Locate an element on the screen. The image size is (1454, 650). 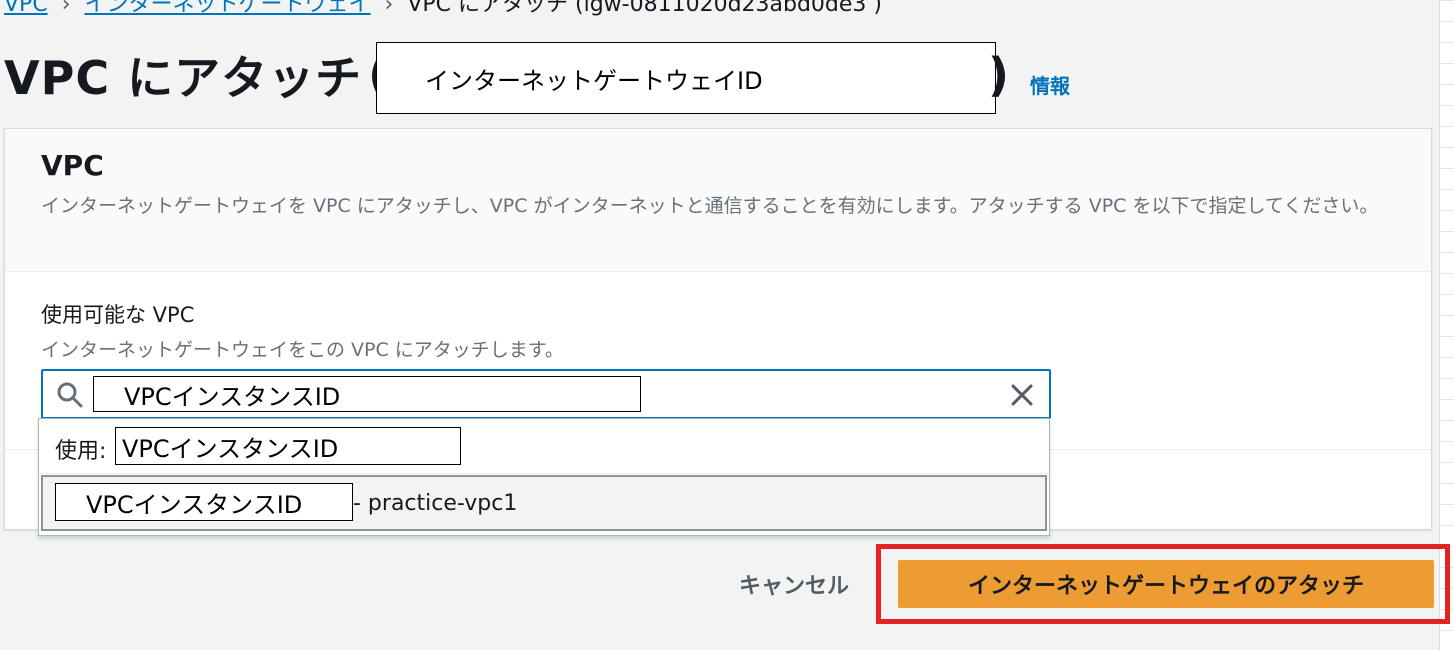
redacted-gateway-id: インターネットゲートウェイID is located at coordinates (686, 78).